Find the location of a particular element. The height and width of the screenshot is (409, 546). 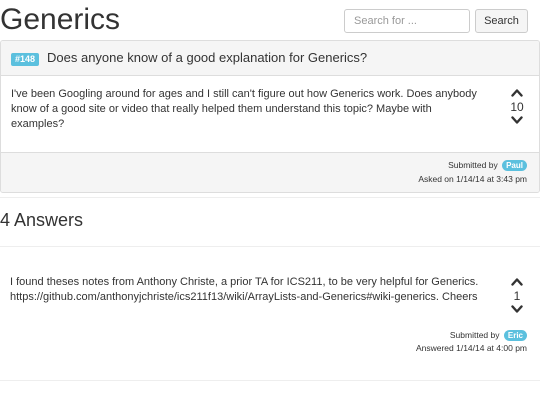

question-vote-widget: 10 is located at coordinates (517, 107).